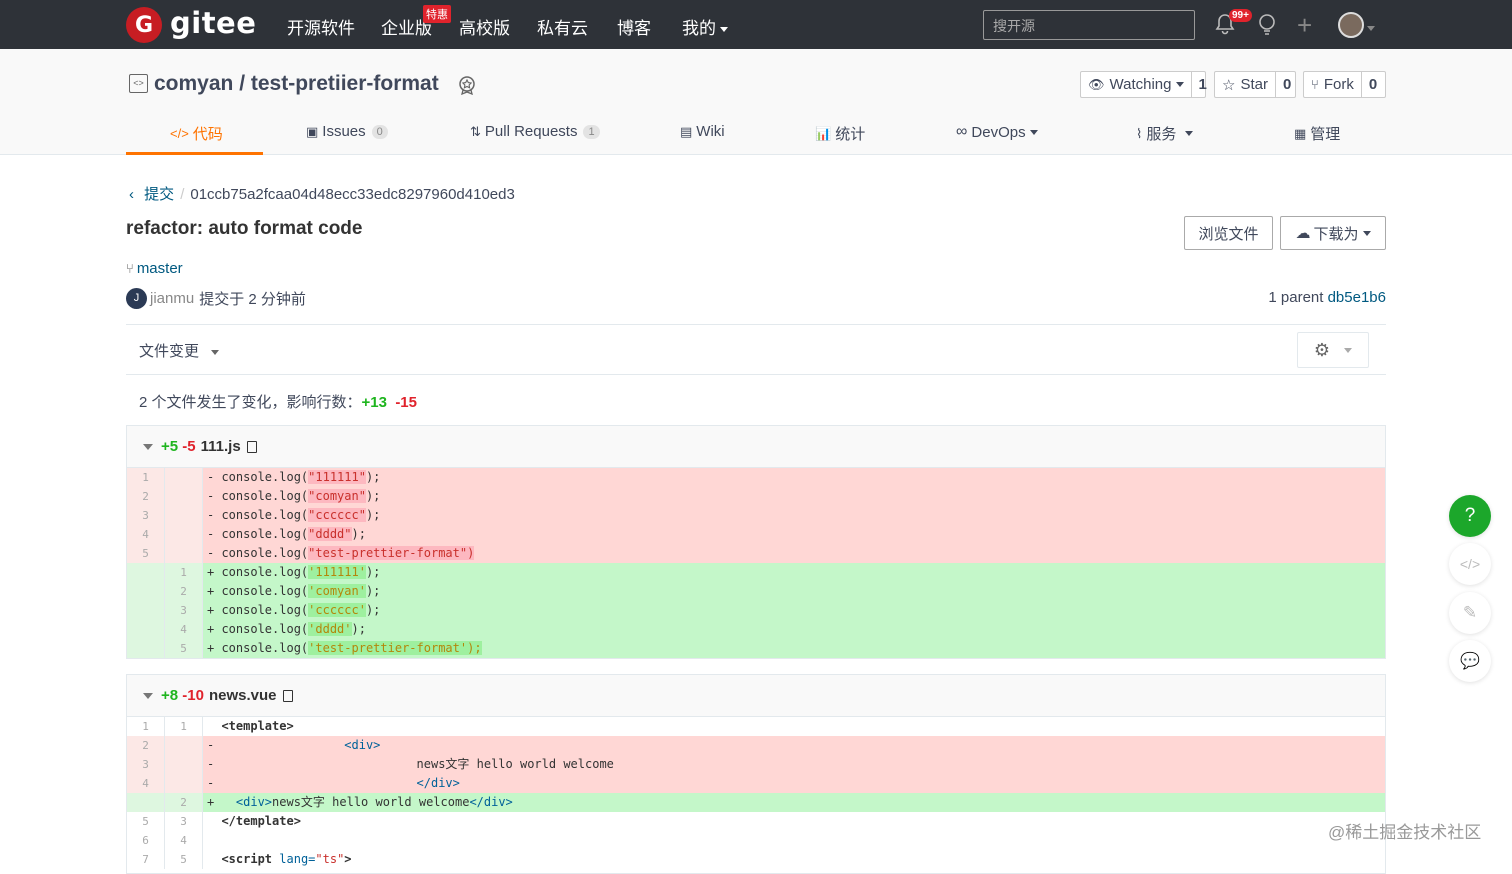 The image size is (1512, 874). Describe the element at coordinates (756, 696) in the screenshot. I see `diff-file-header: +8 -10 news.vue` at that location.